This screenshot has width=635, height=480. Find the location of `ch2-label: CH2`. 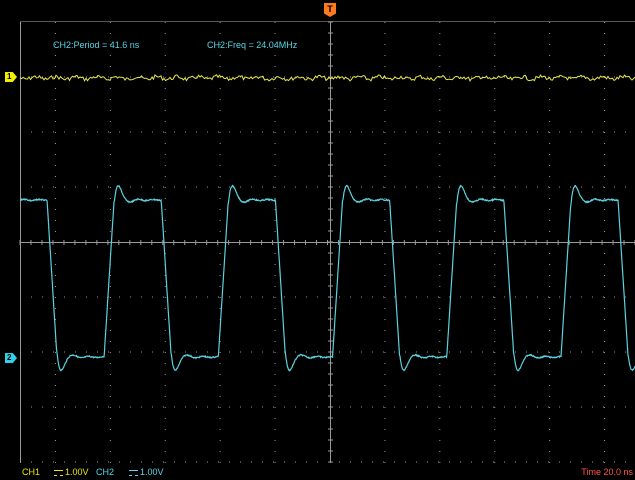

ch2-label: CH2 is located at coordinates (105, 472).